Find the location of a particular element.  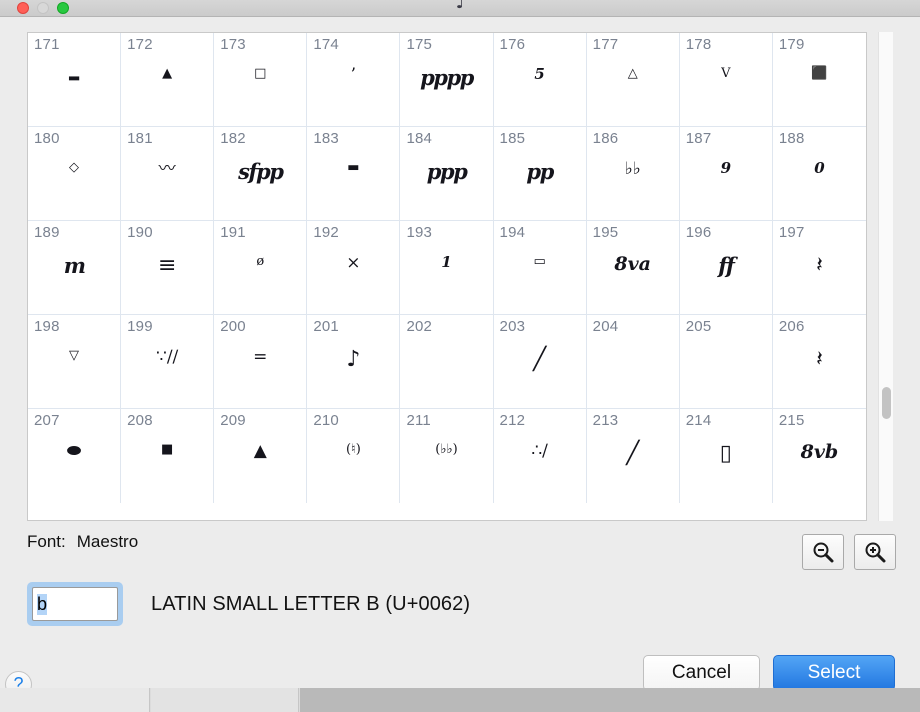

glyph-cell: 193 1 is located at coordinates (447, 268).